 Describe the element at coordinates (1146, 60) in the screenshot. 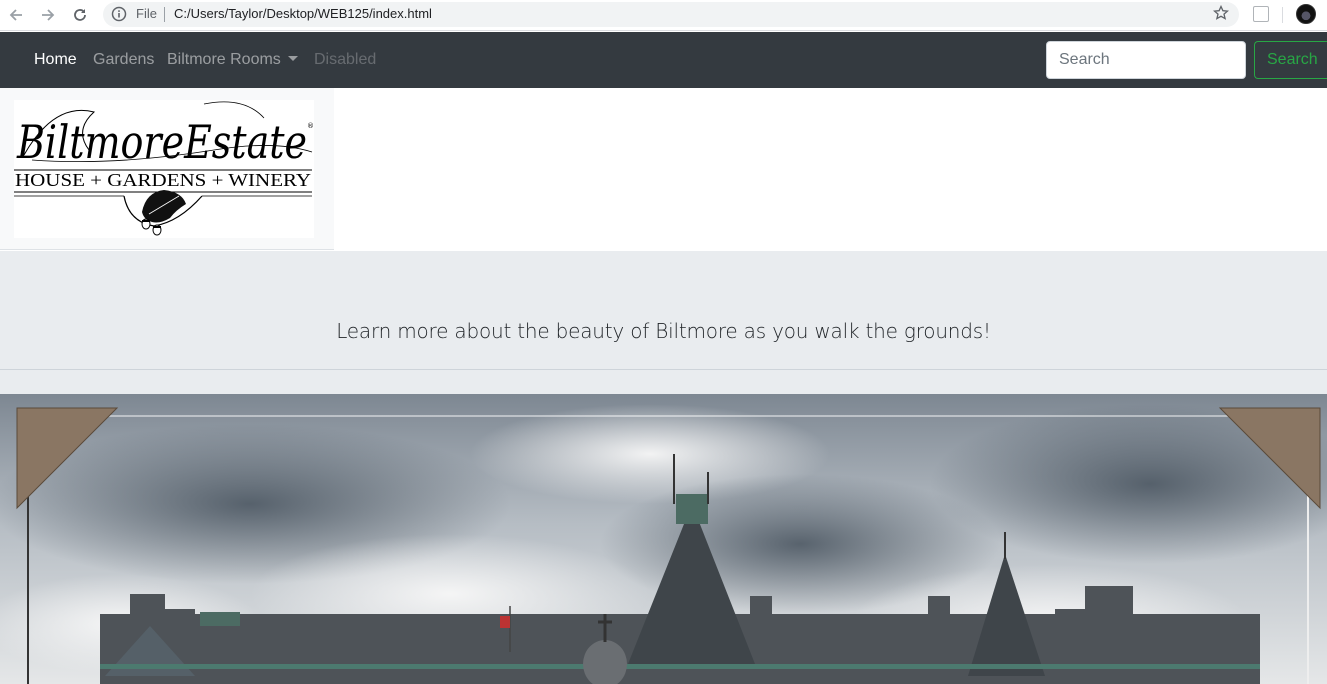

I see `search-input` at that location.